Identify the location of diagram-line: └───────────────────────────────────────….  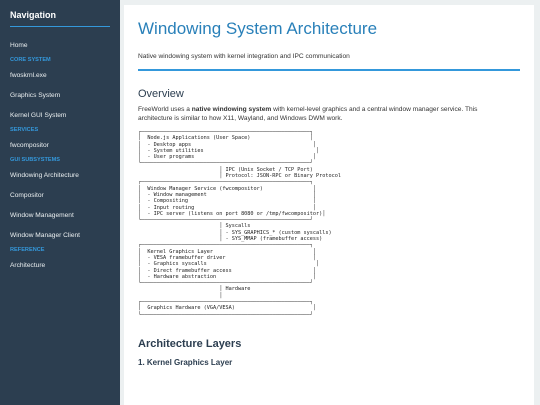
(225, 314).